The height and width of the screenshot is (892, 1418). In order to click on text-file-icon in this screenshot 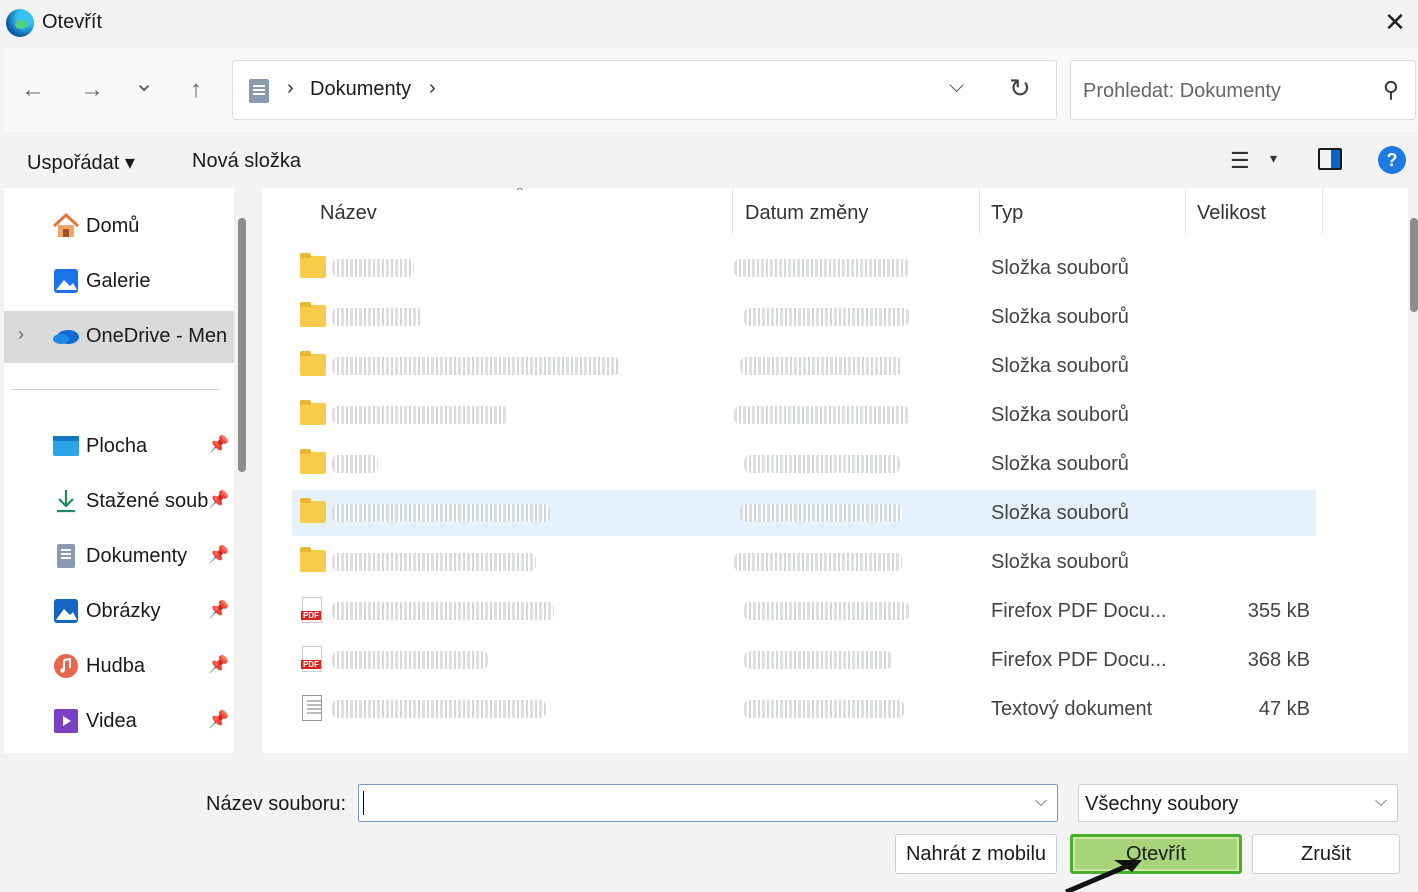, I will do `click(312, 708)`.